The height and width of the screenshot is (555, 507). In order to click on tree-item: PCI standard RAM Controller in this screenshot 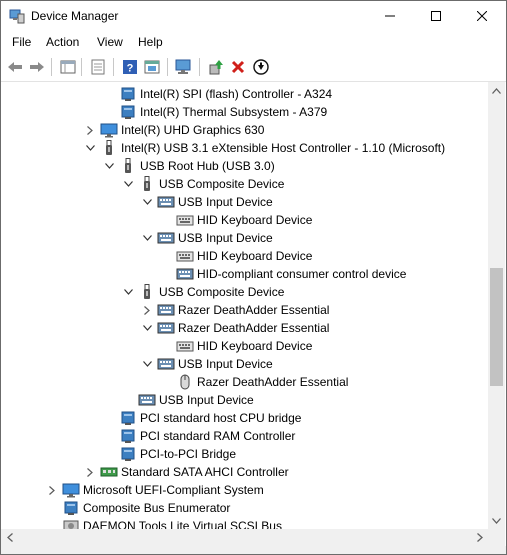, I will do `click(198, 436)`.